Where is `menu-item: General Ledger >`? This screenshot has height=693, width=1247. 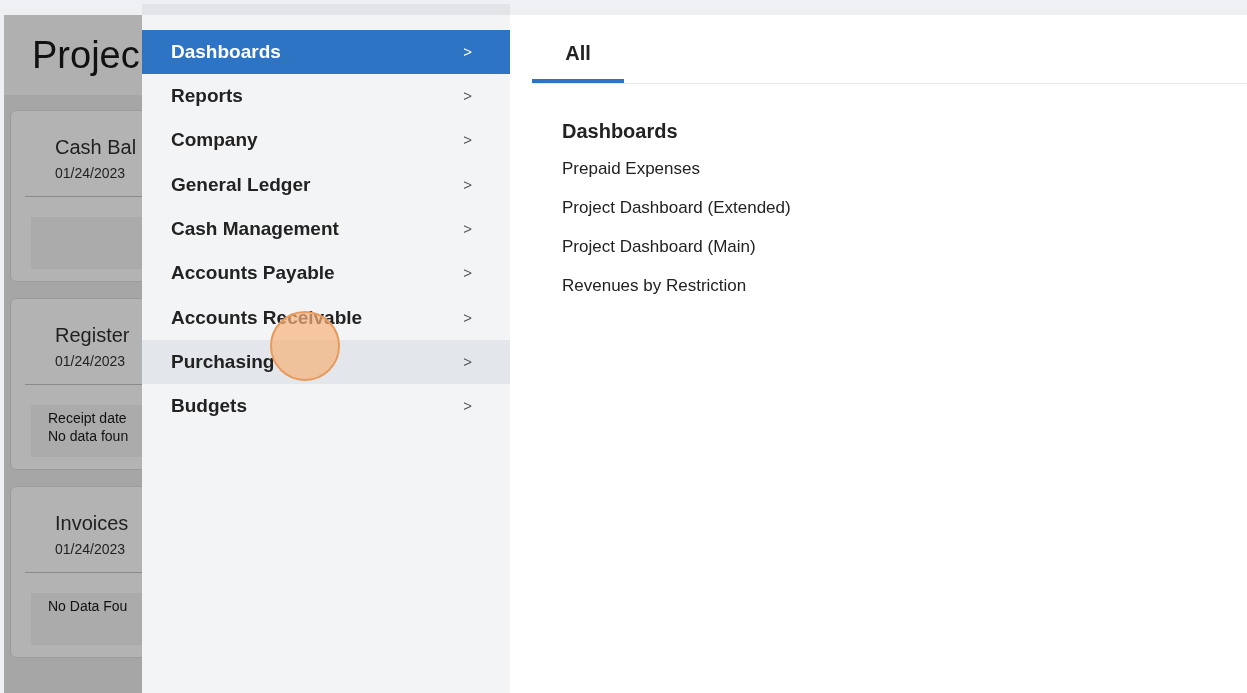 menu-item: General Ledger > is located at coordinates (326, 185).